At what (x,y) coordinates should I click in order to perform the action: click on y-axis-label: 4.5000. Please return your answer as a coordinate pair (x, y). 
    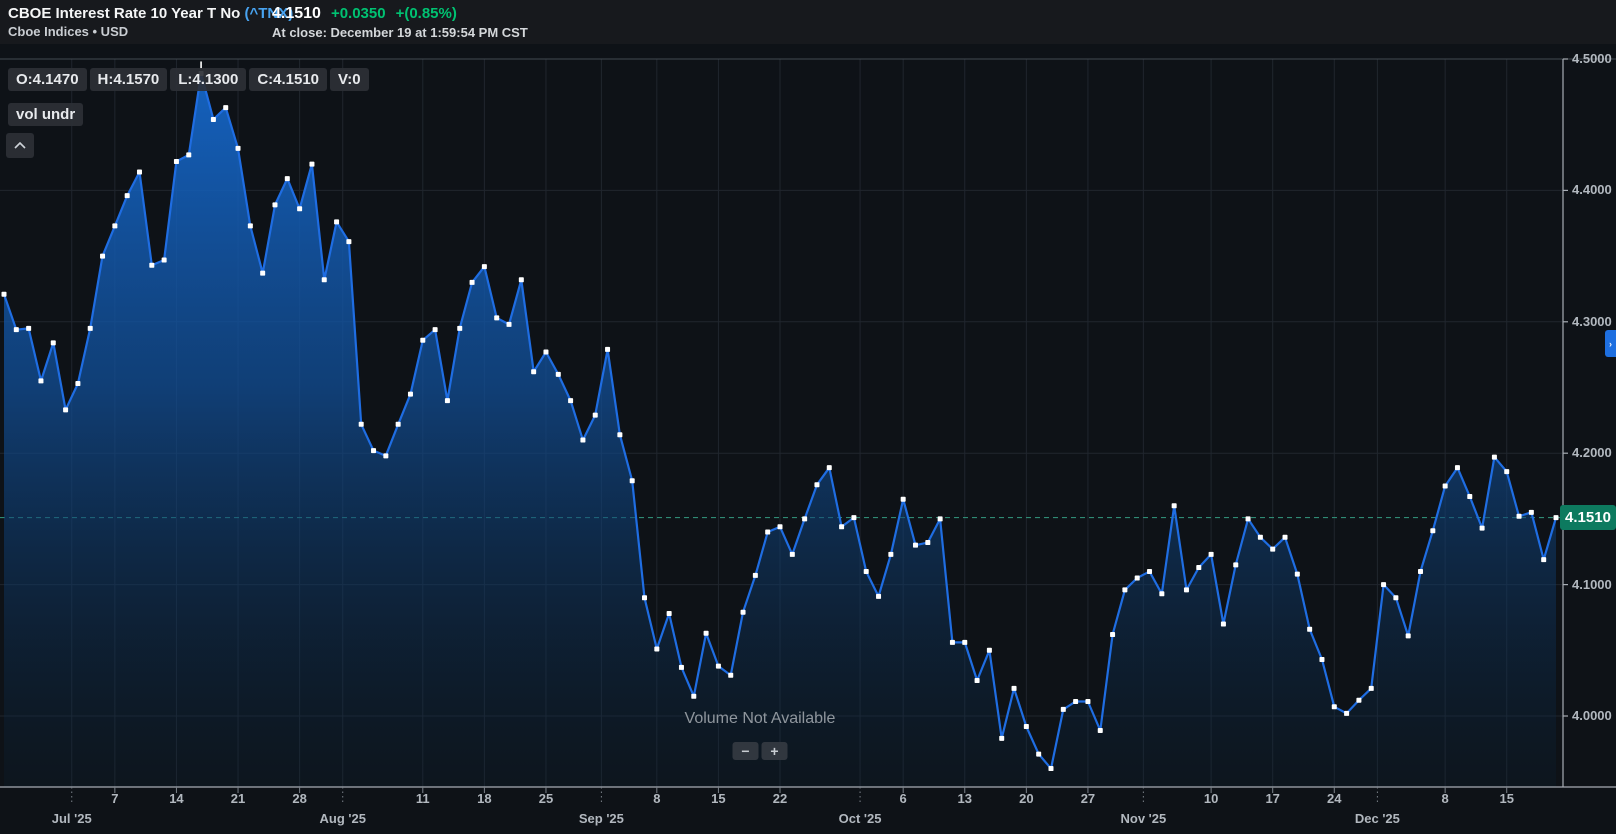
    Looking at the image, I should click on (1592, 58).